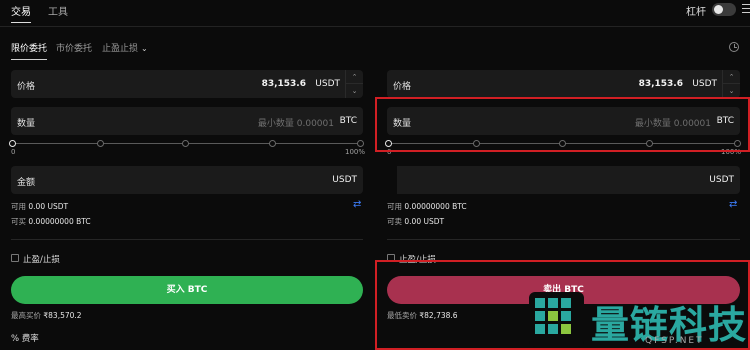 Image resolution: width=750 pixels, height=350 pixels. I want to click on sell-available: 可用 0.00000000 BTC, so click(427, 206).